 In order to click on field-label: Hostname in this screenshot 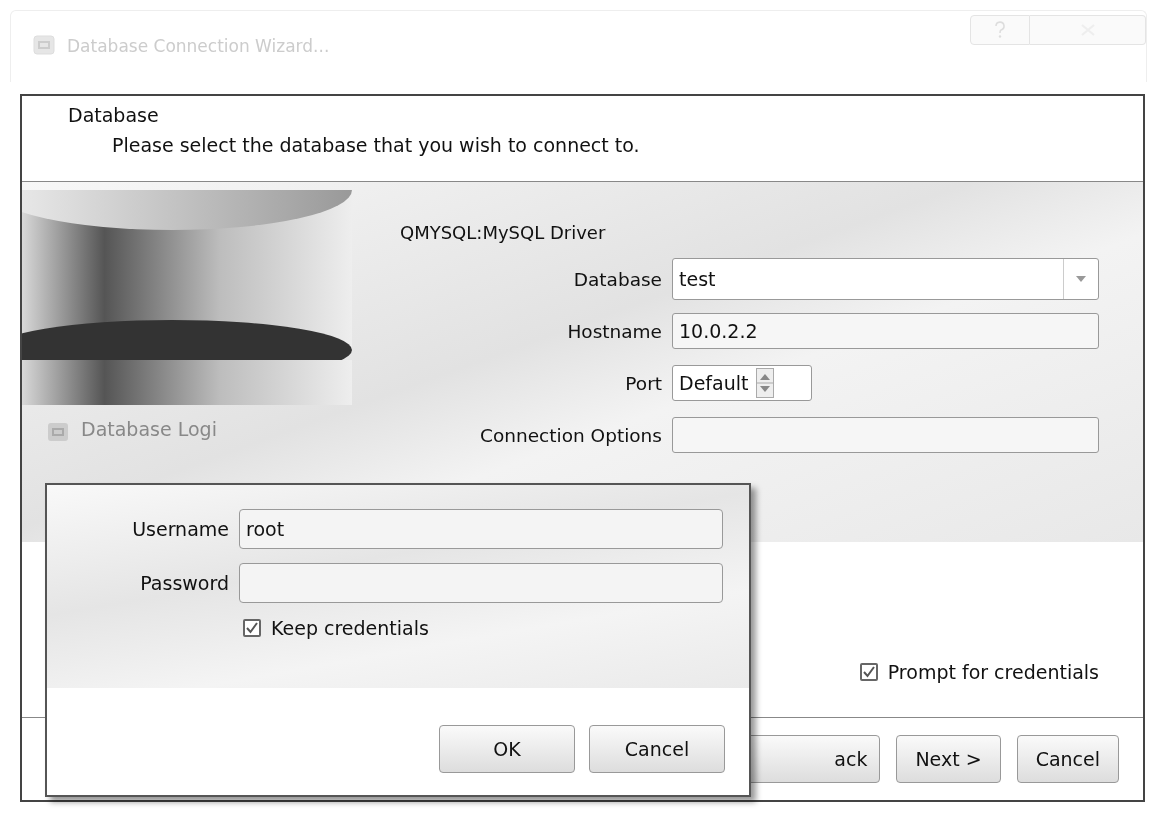, I will do `click(614, 331)`.